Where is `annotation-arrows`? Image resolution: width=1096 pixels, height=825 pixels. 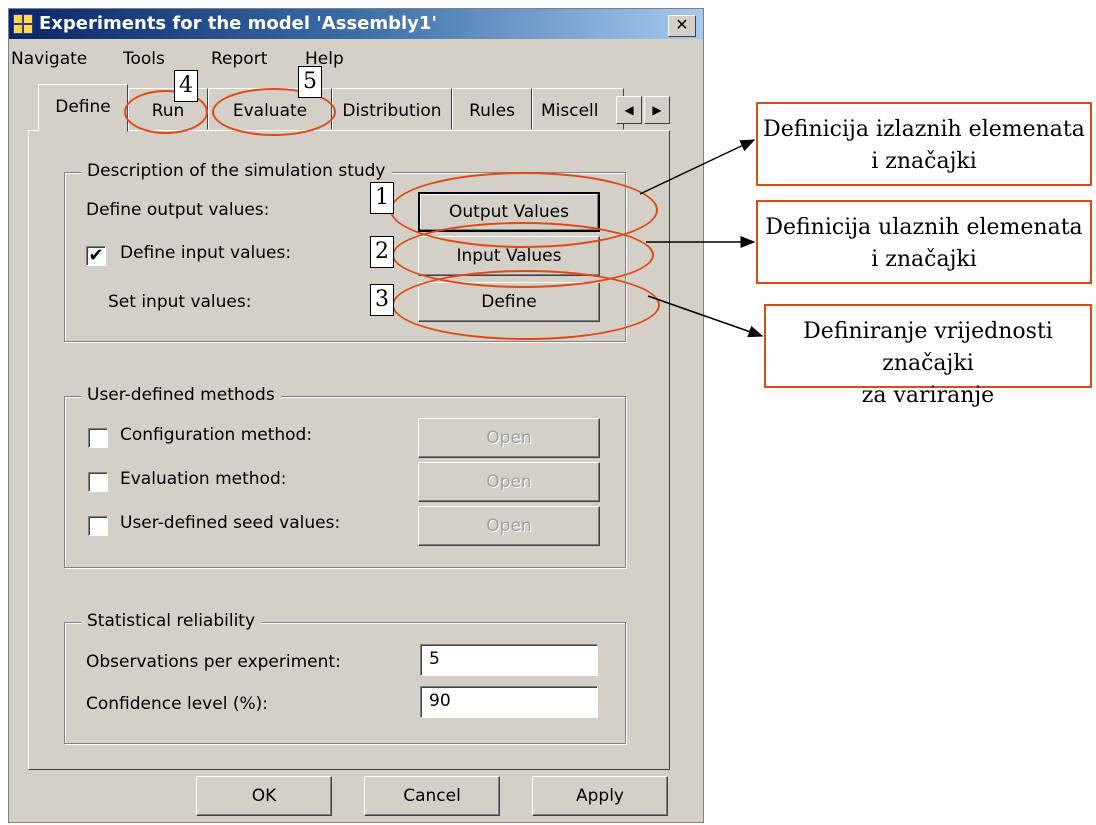
annotation-arrows is located at coordinates (701, 238).